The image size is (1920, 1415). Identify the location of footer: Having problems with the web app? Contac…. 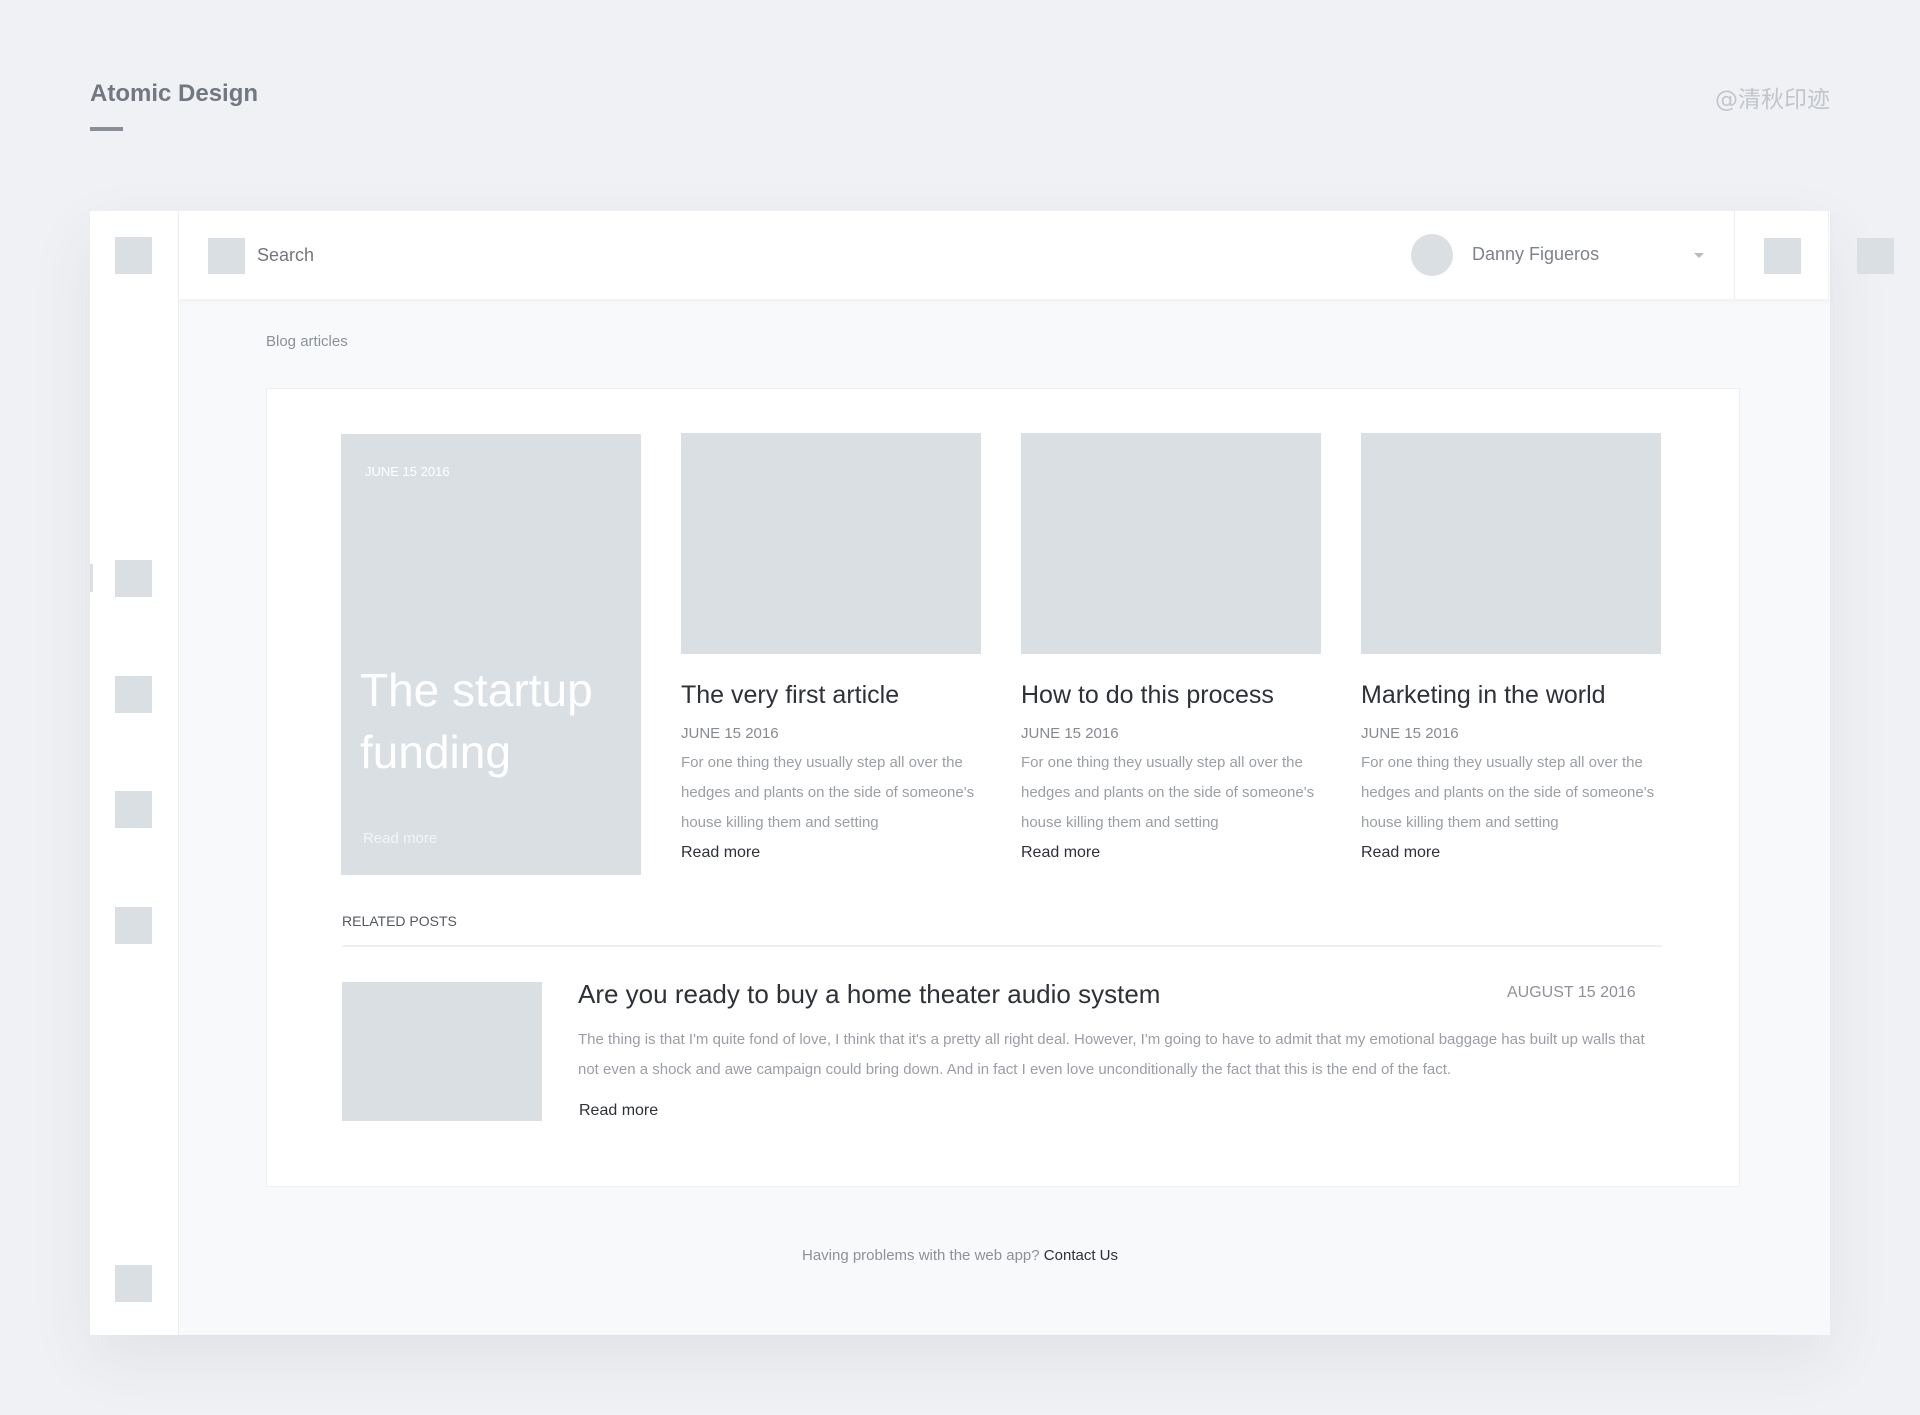
(960, 1255).